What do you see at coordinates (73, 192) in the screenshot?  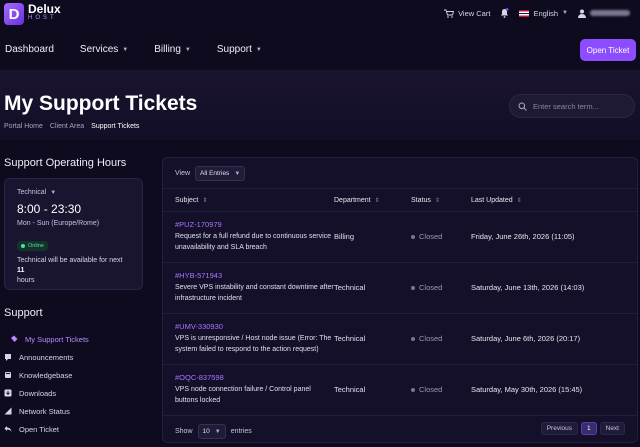 I see `hours-department-selector: Technical ▼` at bounding box center [73, 192].